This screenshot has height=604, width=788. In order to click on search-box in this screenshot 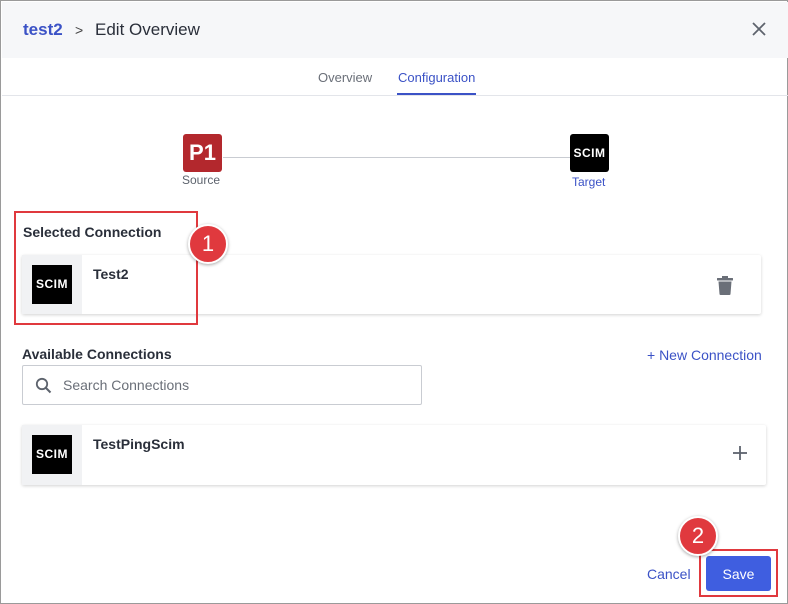, I will do `click(222, 385)`.